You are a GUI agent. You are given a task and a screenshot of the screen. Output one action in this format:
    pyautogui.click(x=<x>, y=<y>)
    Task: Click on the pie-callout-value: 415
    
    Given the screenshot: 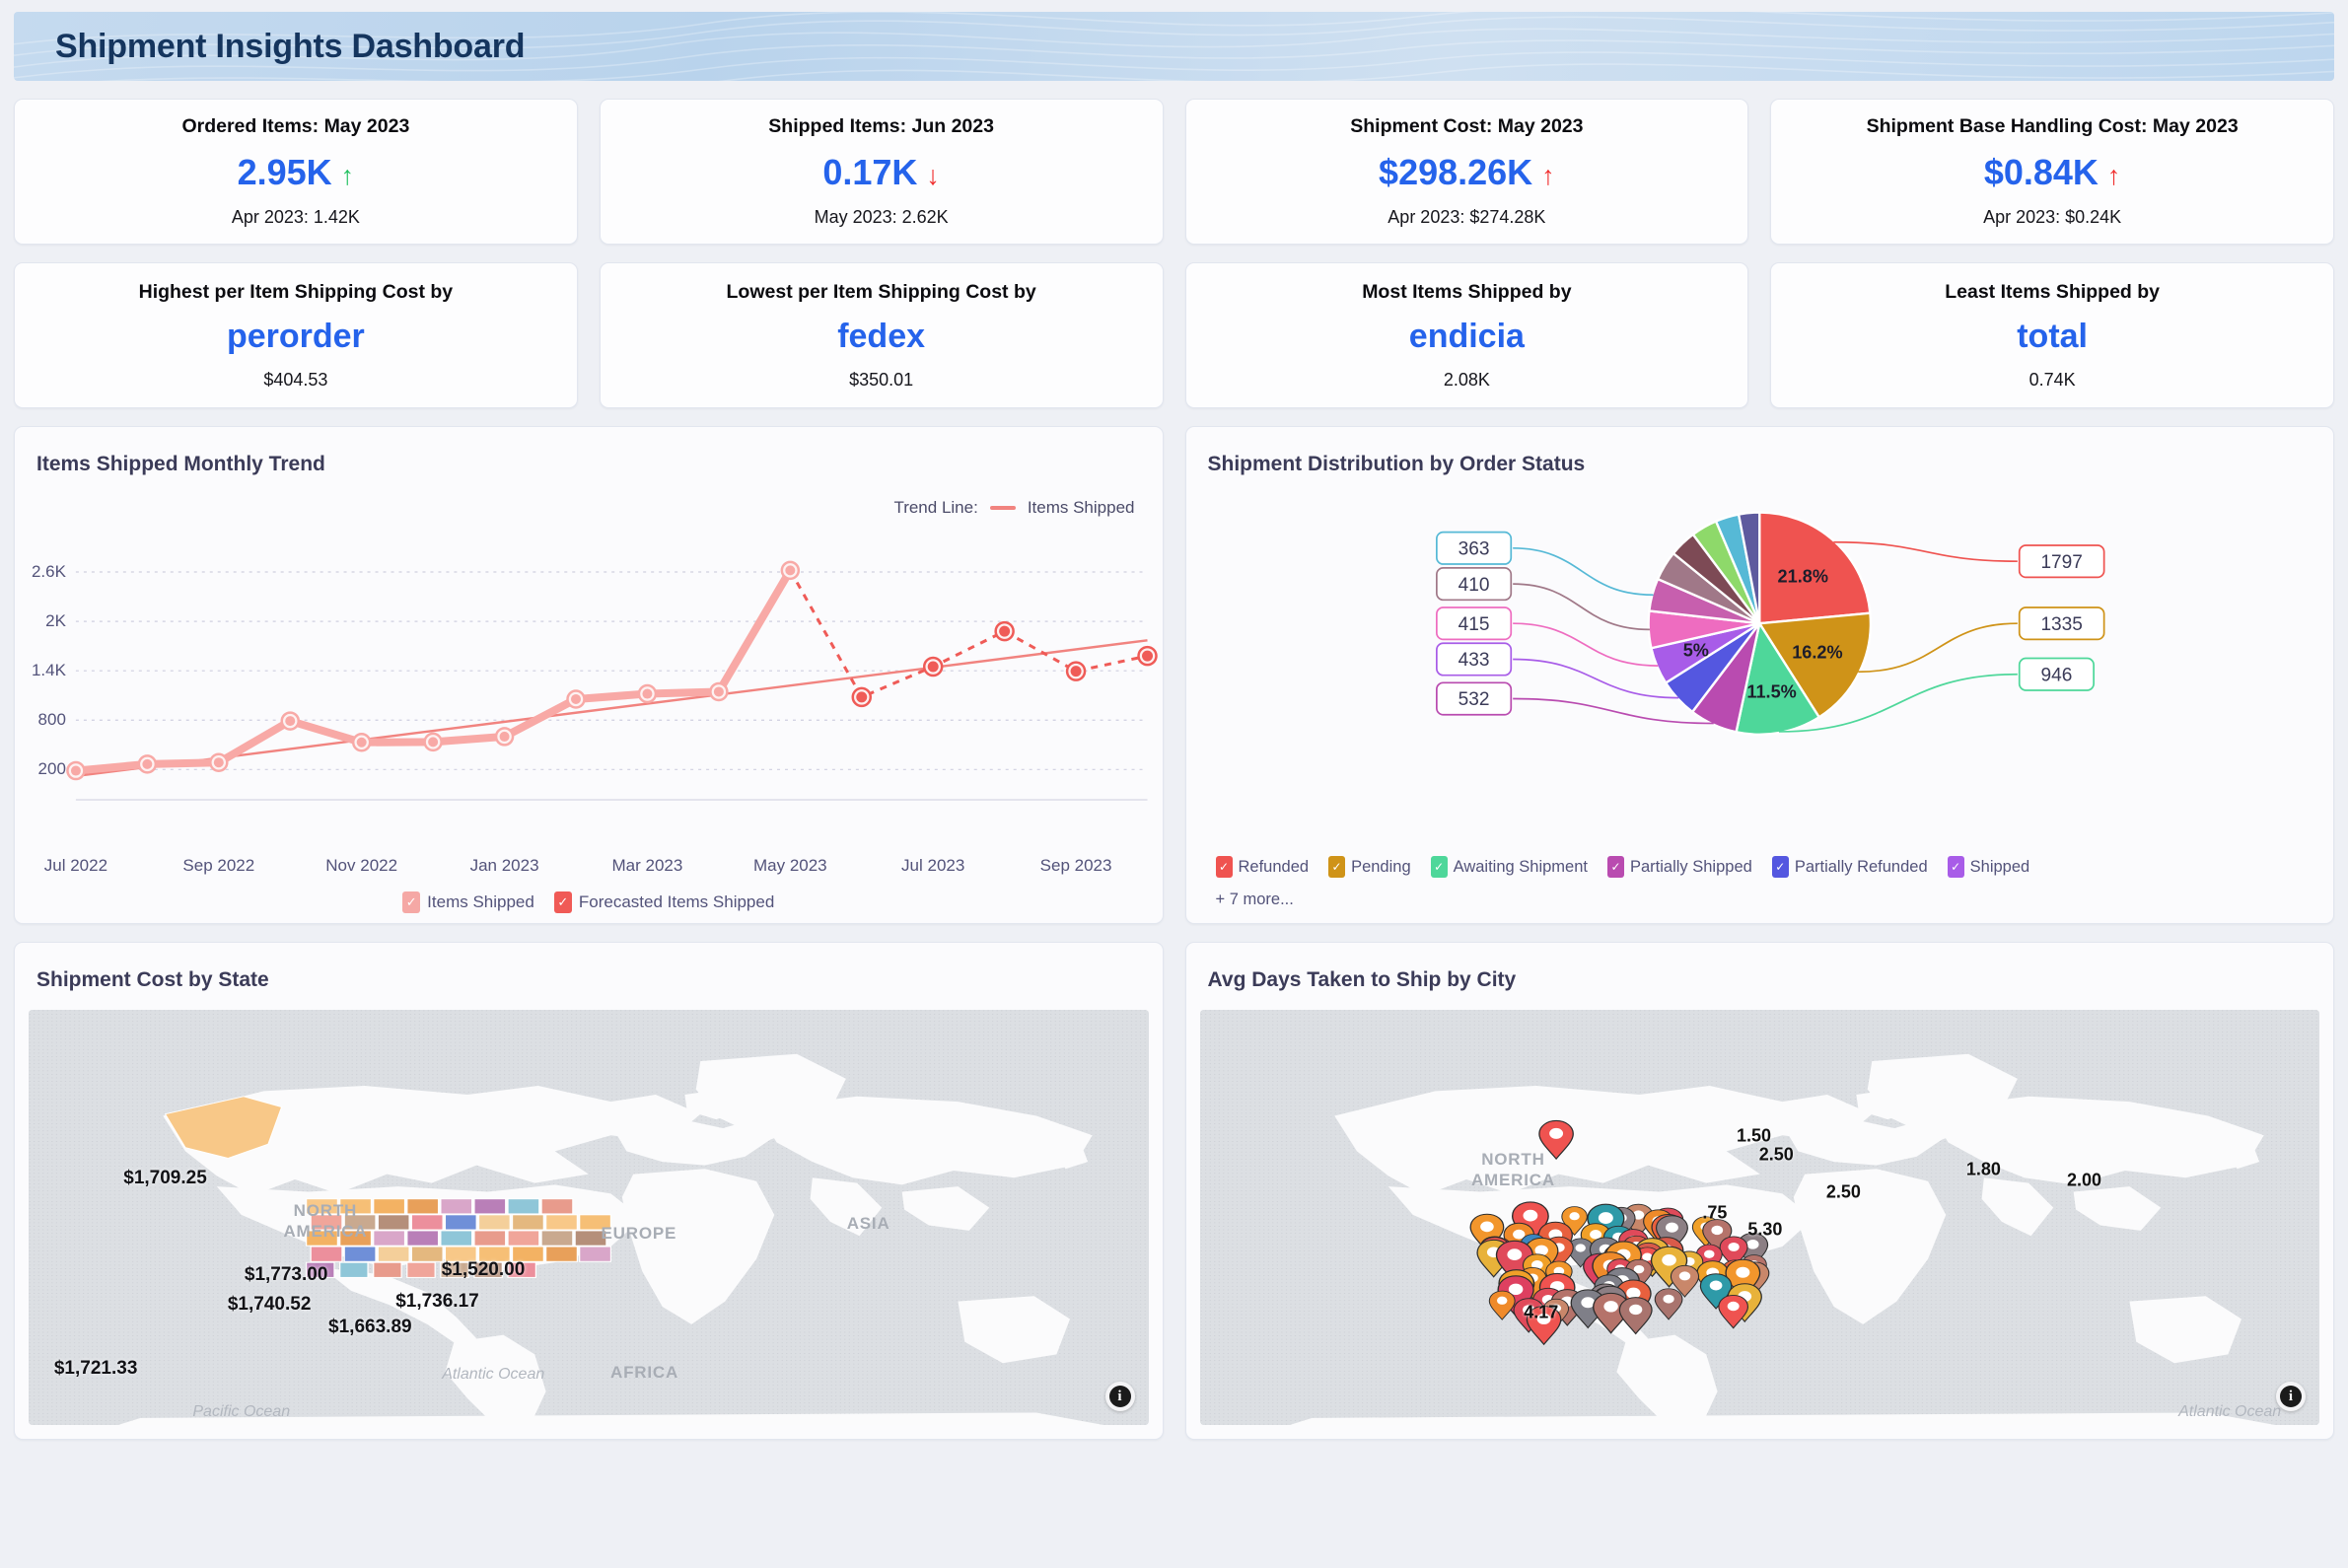 What is the action you would take?
    pyautogui.click(x=1474, y=624)
    